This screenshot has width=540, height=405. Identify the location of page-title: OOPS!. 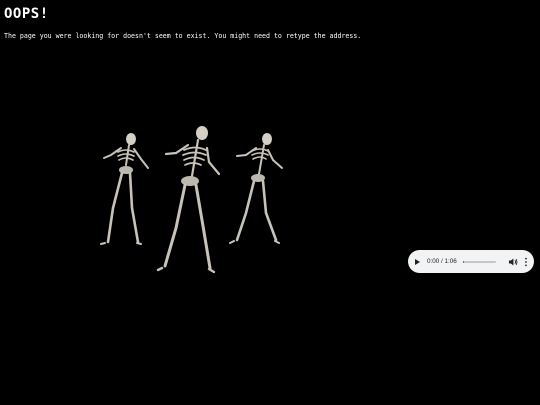
(26, 14).